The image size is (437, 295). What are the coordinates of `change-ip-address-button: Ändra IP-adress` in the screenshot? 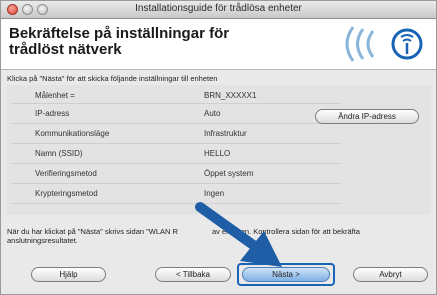 It's located at (367, 116).